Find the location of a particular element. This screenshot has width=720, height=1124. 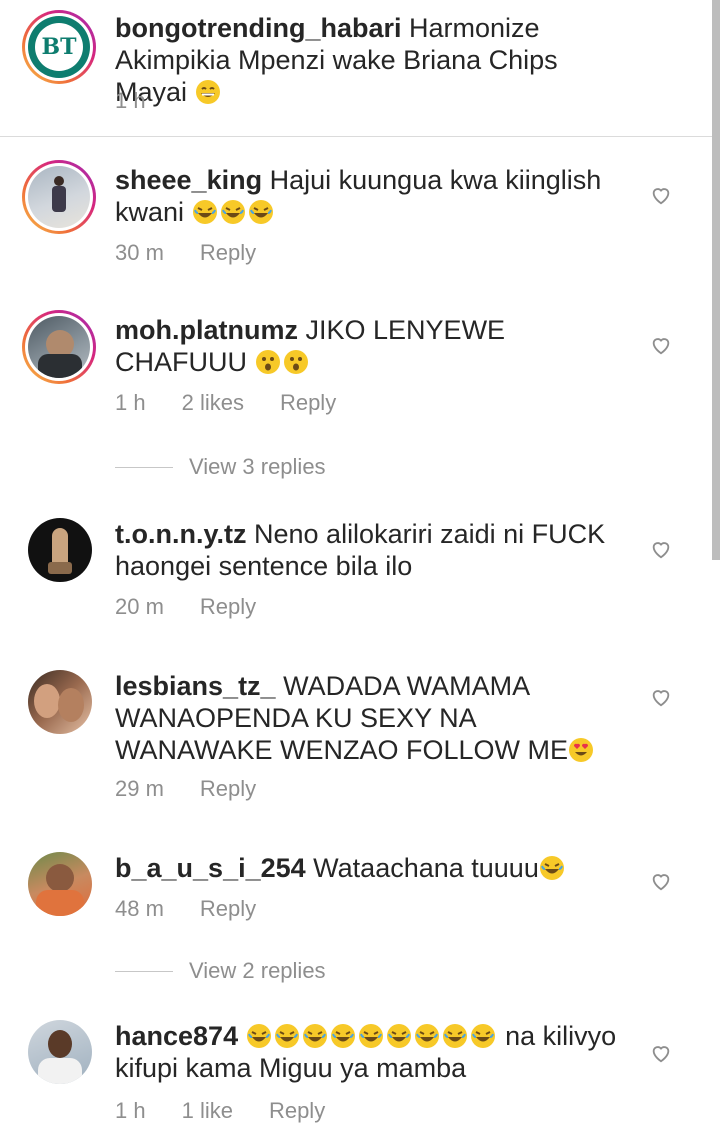

grin-emoji-icon is located at coordinates (207, 92).